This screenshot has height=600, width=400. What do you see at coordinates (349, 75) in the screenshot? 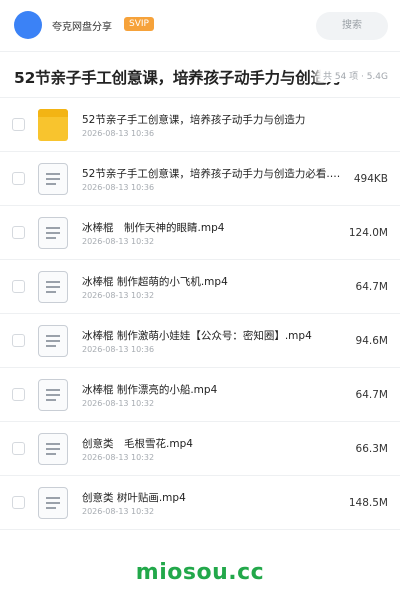
I see `share-meta: 共 54 项 · 5.4G` at bounding box center [349, 75].